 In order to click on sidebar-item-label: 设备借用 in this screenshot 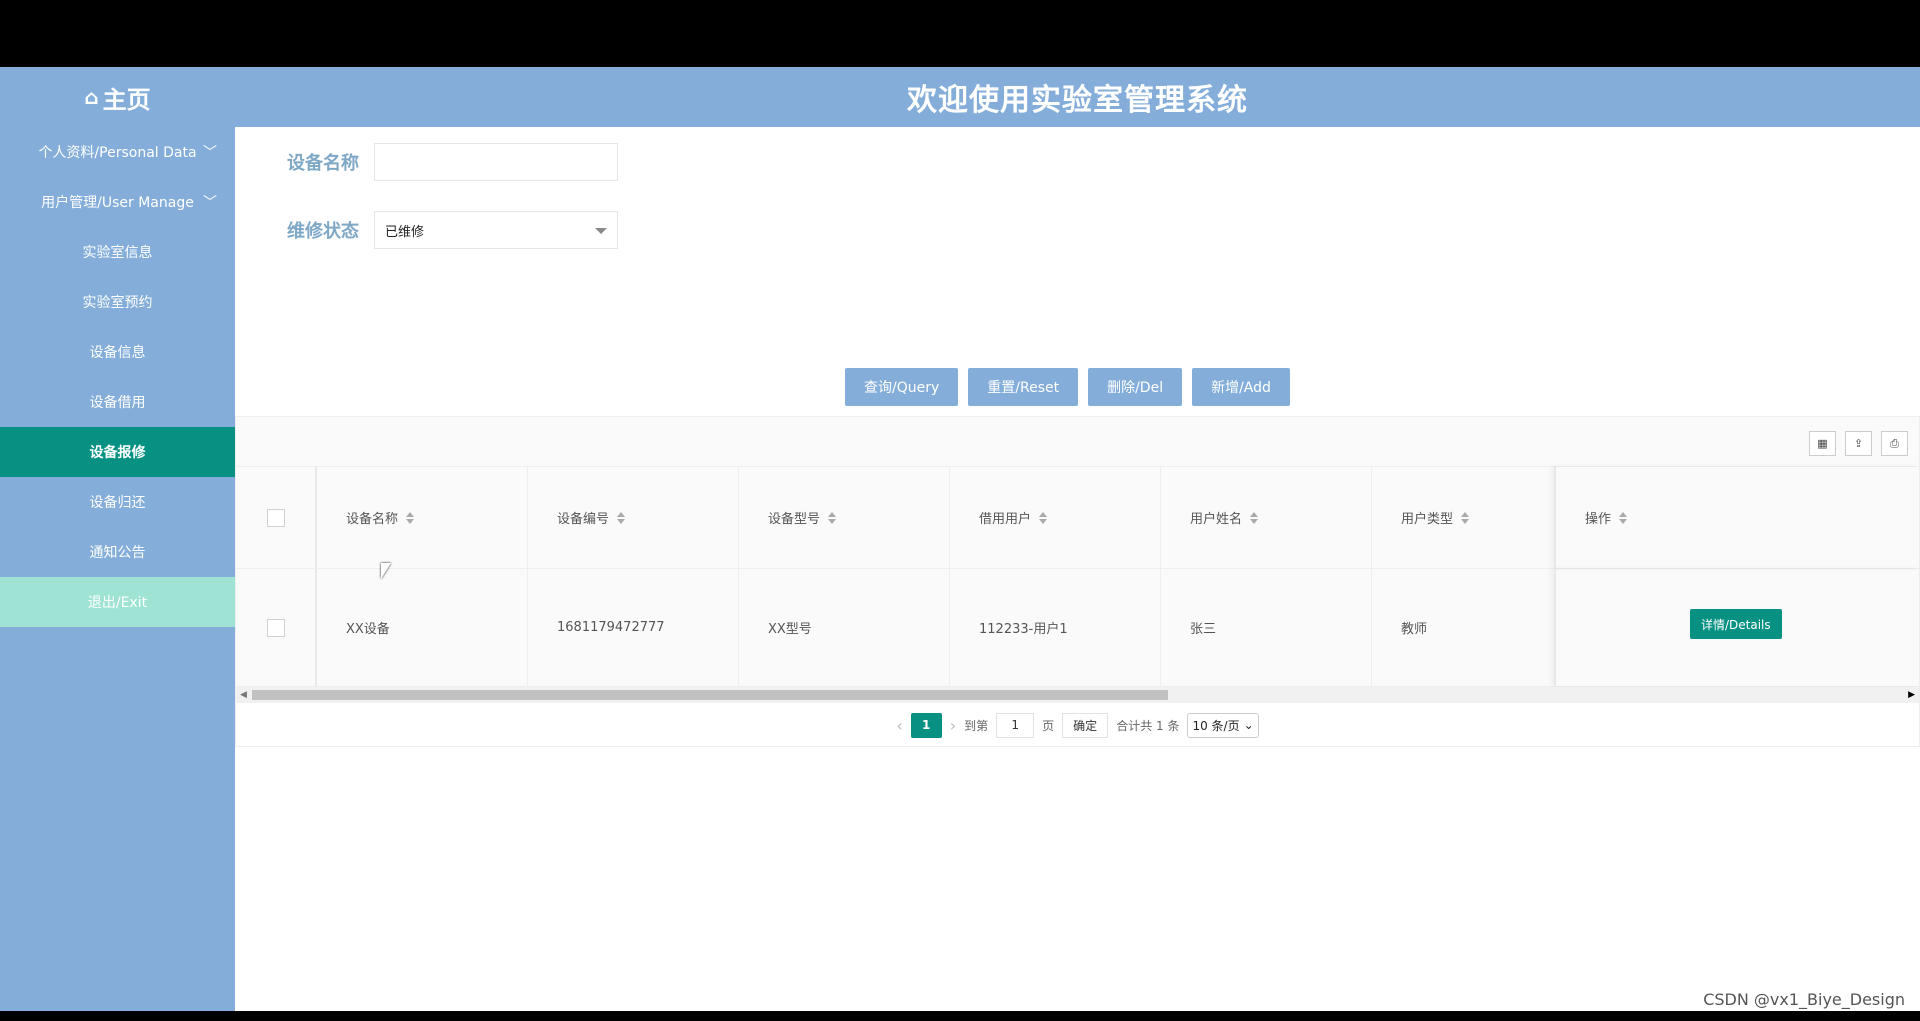, I will do `click(117, 403)`.